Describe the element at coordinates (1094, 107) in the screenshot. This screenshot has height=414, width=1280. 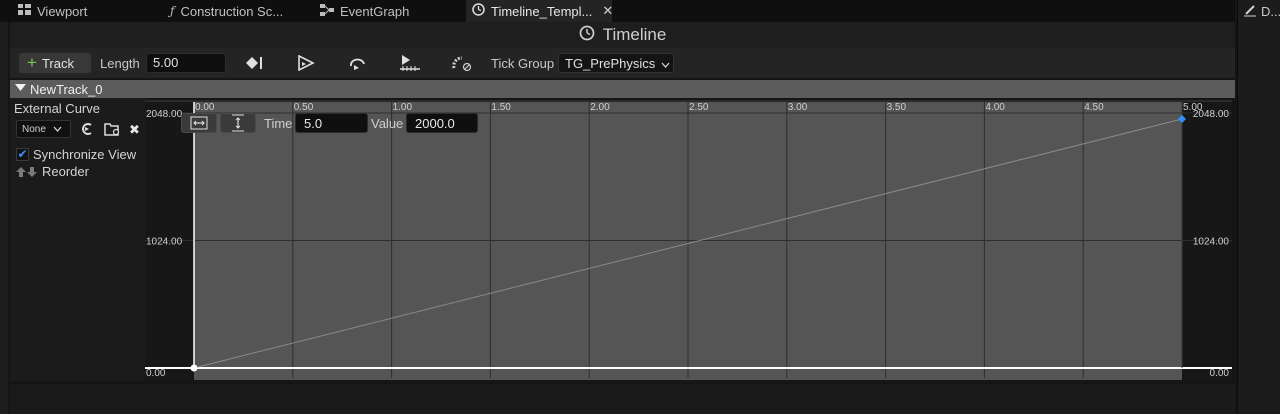
I see `x-tick-label: 4.50` at that location.